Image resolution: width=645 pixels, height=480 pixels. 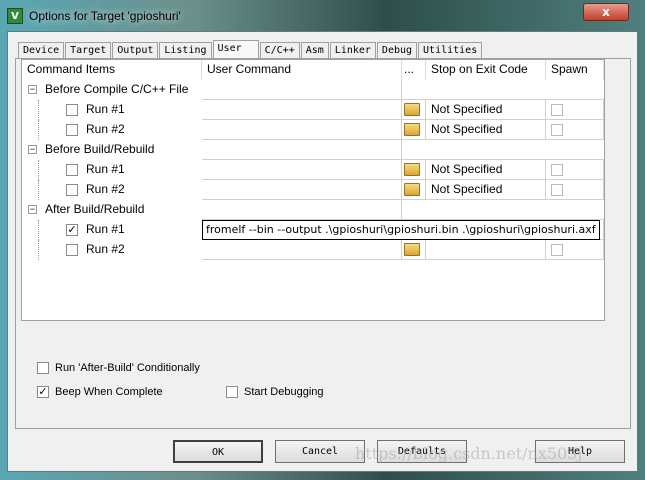 I want to click on group-cell: − Before Build/Rebuild, so click(x=112, y=150).